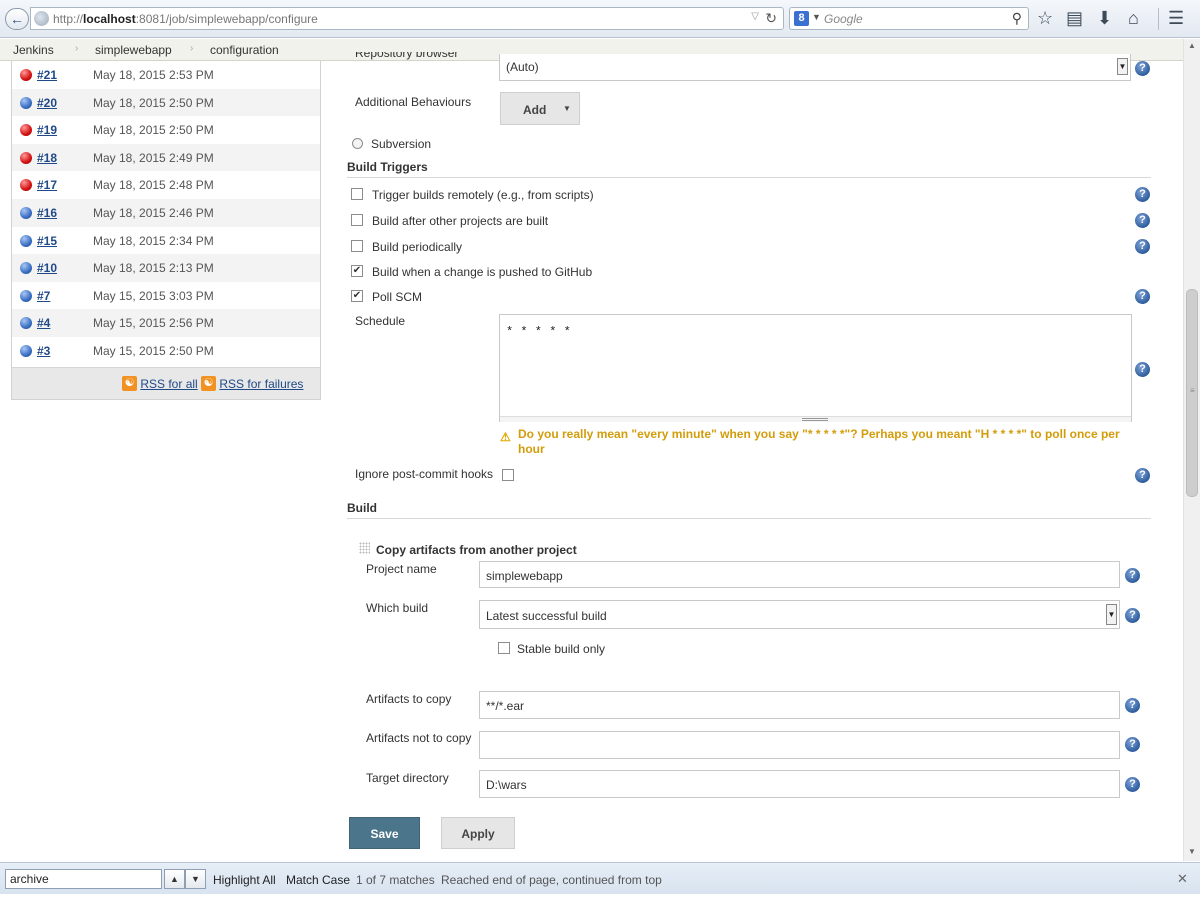 The height and width of the screenshot is (922, 1200). Describe the element at coordinates (1045, 18) in the screenshot. I see `star-icon: ☆` at that location.